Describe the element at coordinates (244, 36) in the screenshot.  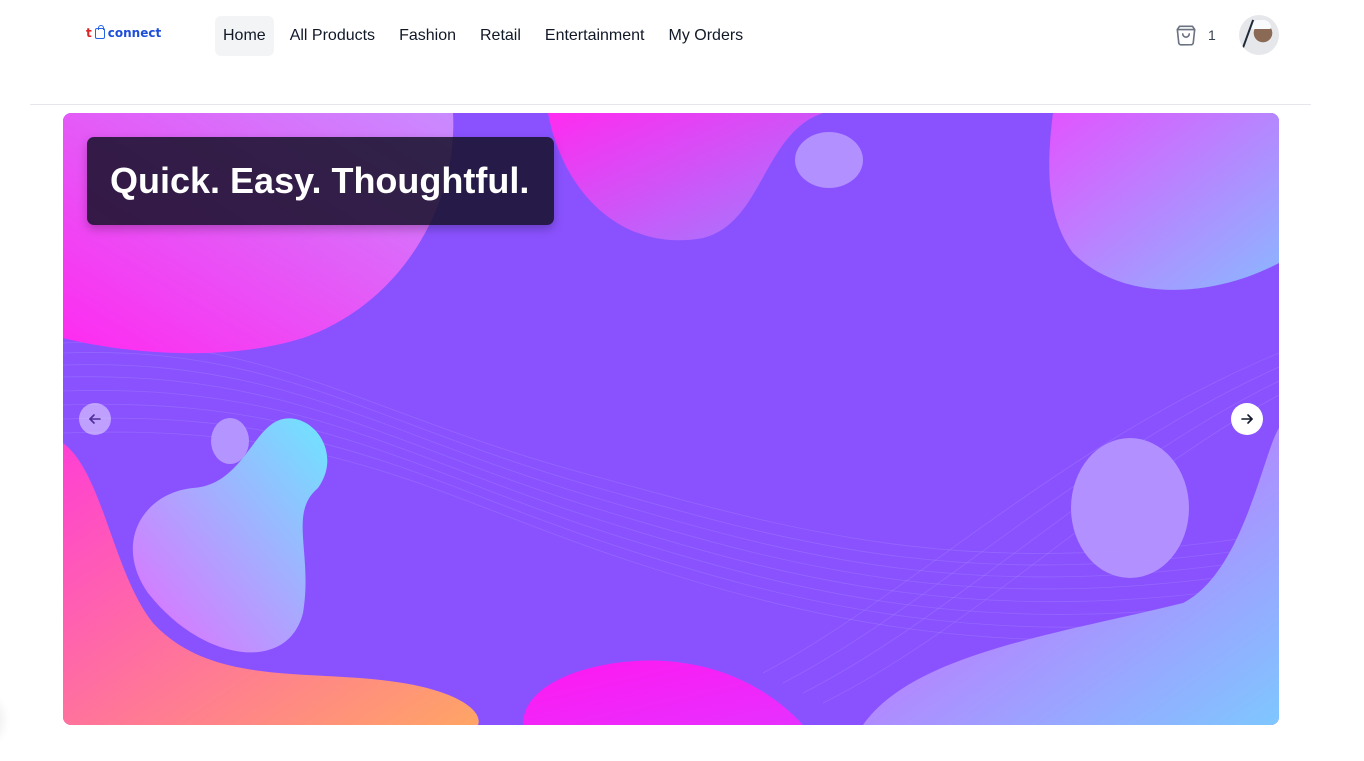
I see `nav-item-home: Home` at that location.